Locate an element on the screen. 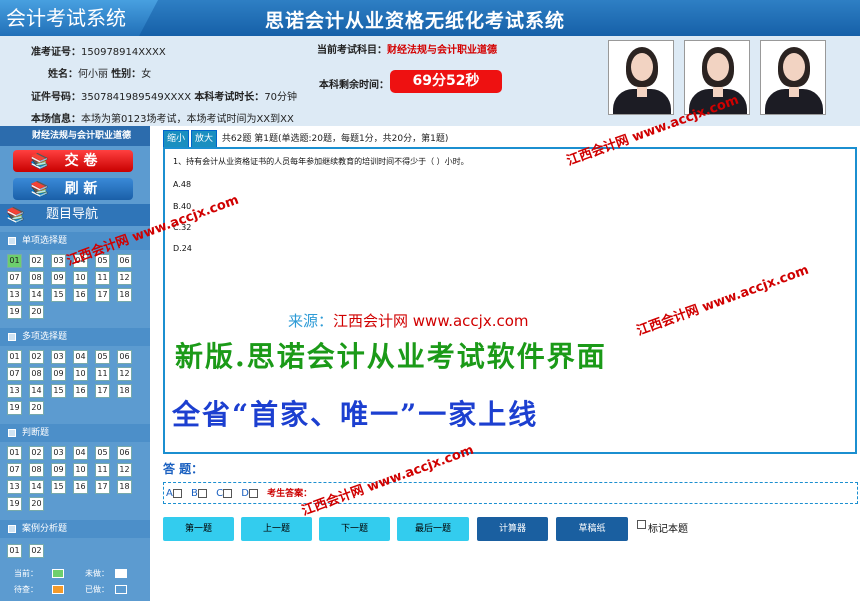 Image resolution: width=860 pixels, height=601 pixels. legend-pending: 待查： is located at coordinates (39, 589).